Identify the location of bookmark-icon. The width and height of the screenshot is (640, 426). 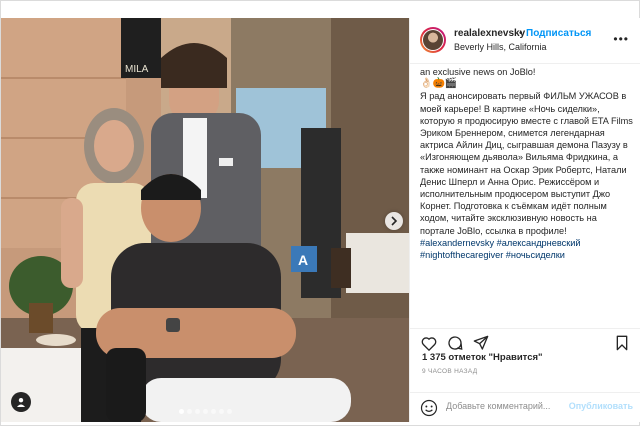
(622, 343).